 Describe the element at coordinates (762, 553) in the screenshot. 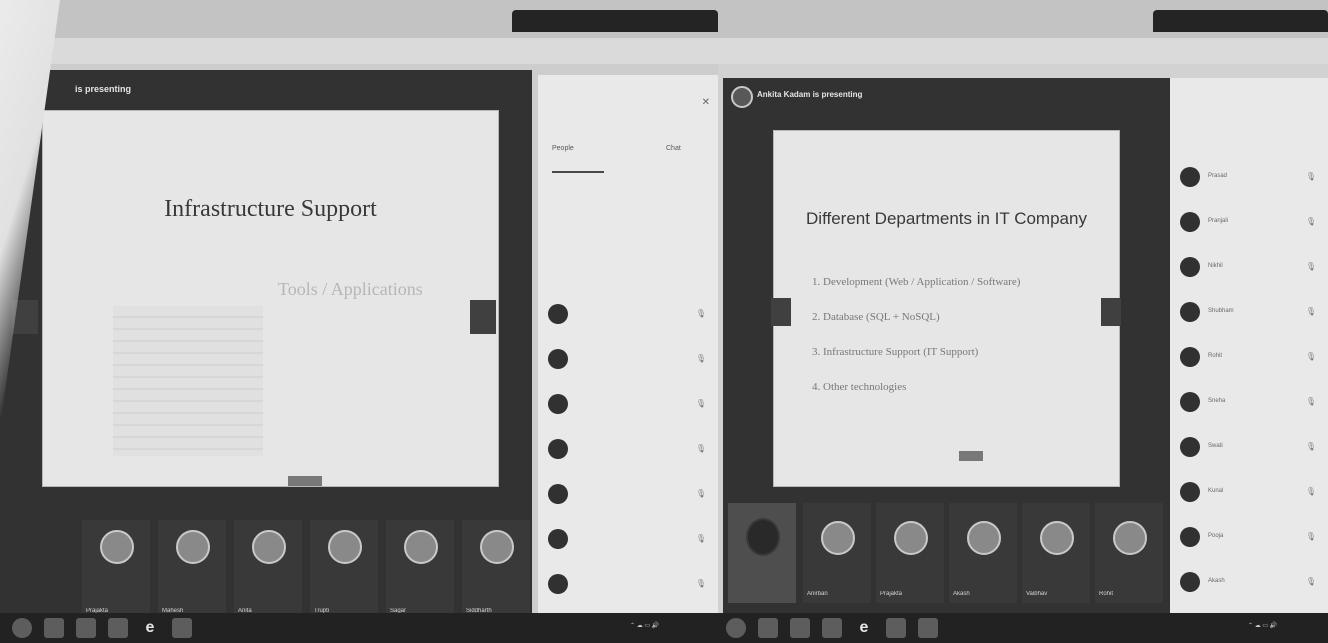

I see `participant-tile` at that location.